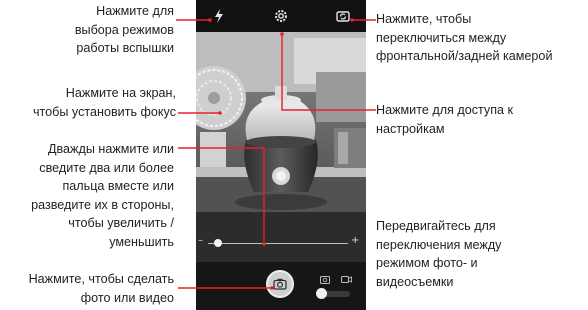 This screenshot has width=588, height=310. I want to click on settings-button, so click(281, 16).